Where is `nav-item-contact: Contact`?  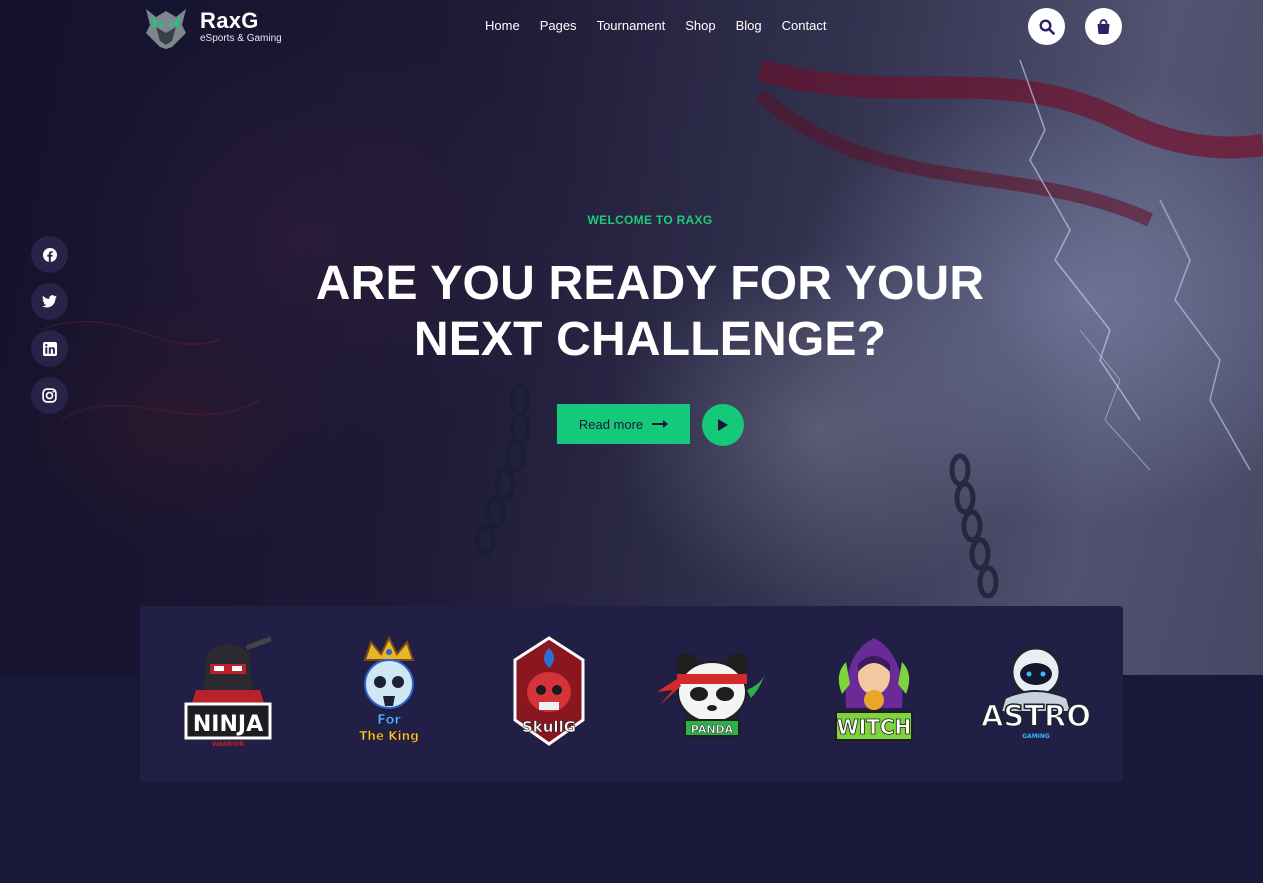
nav-item-contact: Contact is located at coordinates (804, 26).